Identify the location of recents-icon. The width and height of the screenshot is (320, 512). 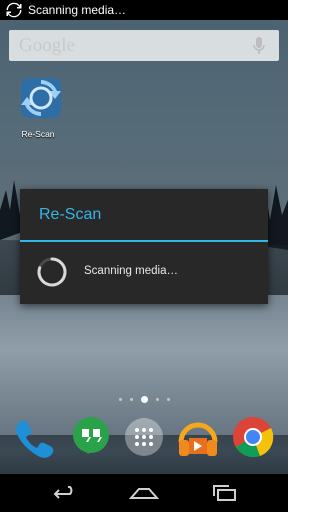
(224, 493).